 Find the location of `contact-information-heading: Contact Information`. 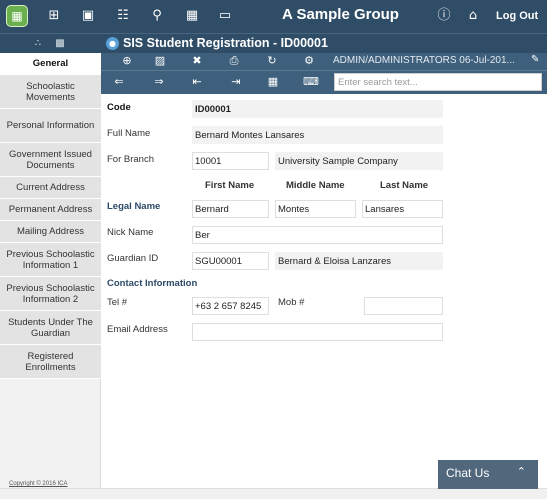

contact-information-heading: Contact Information is located at coordinates (152, 283).